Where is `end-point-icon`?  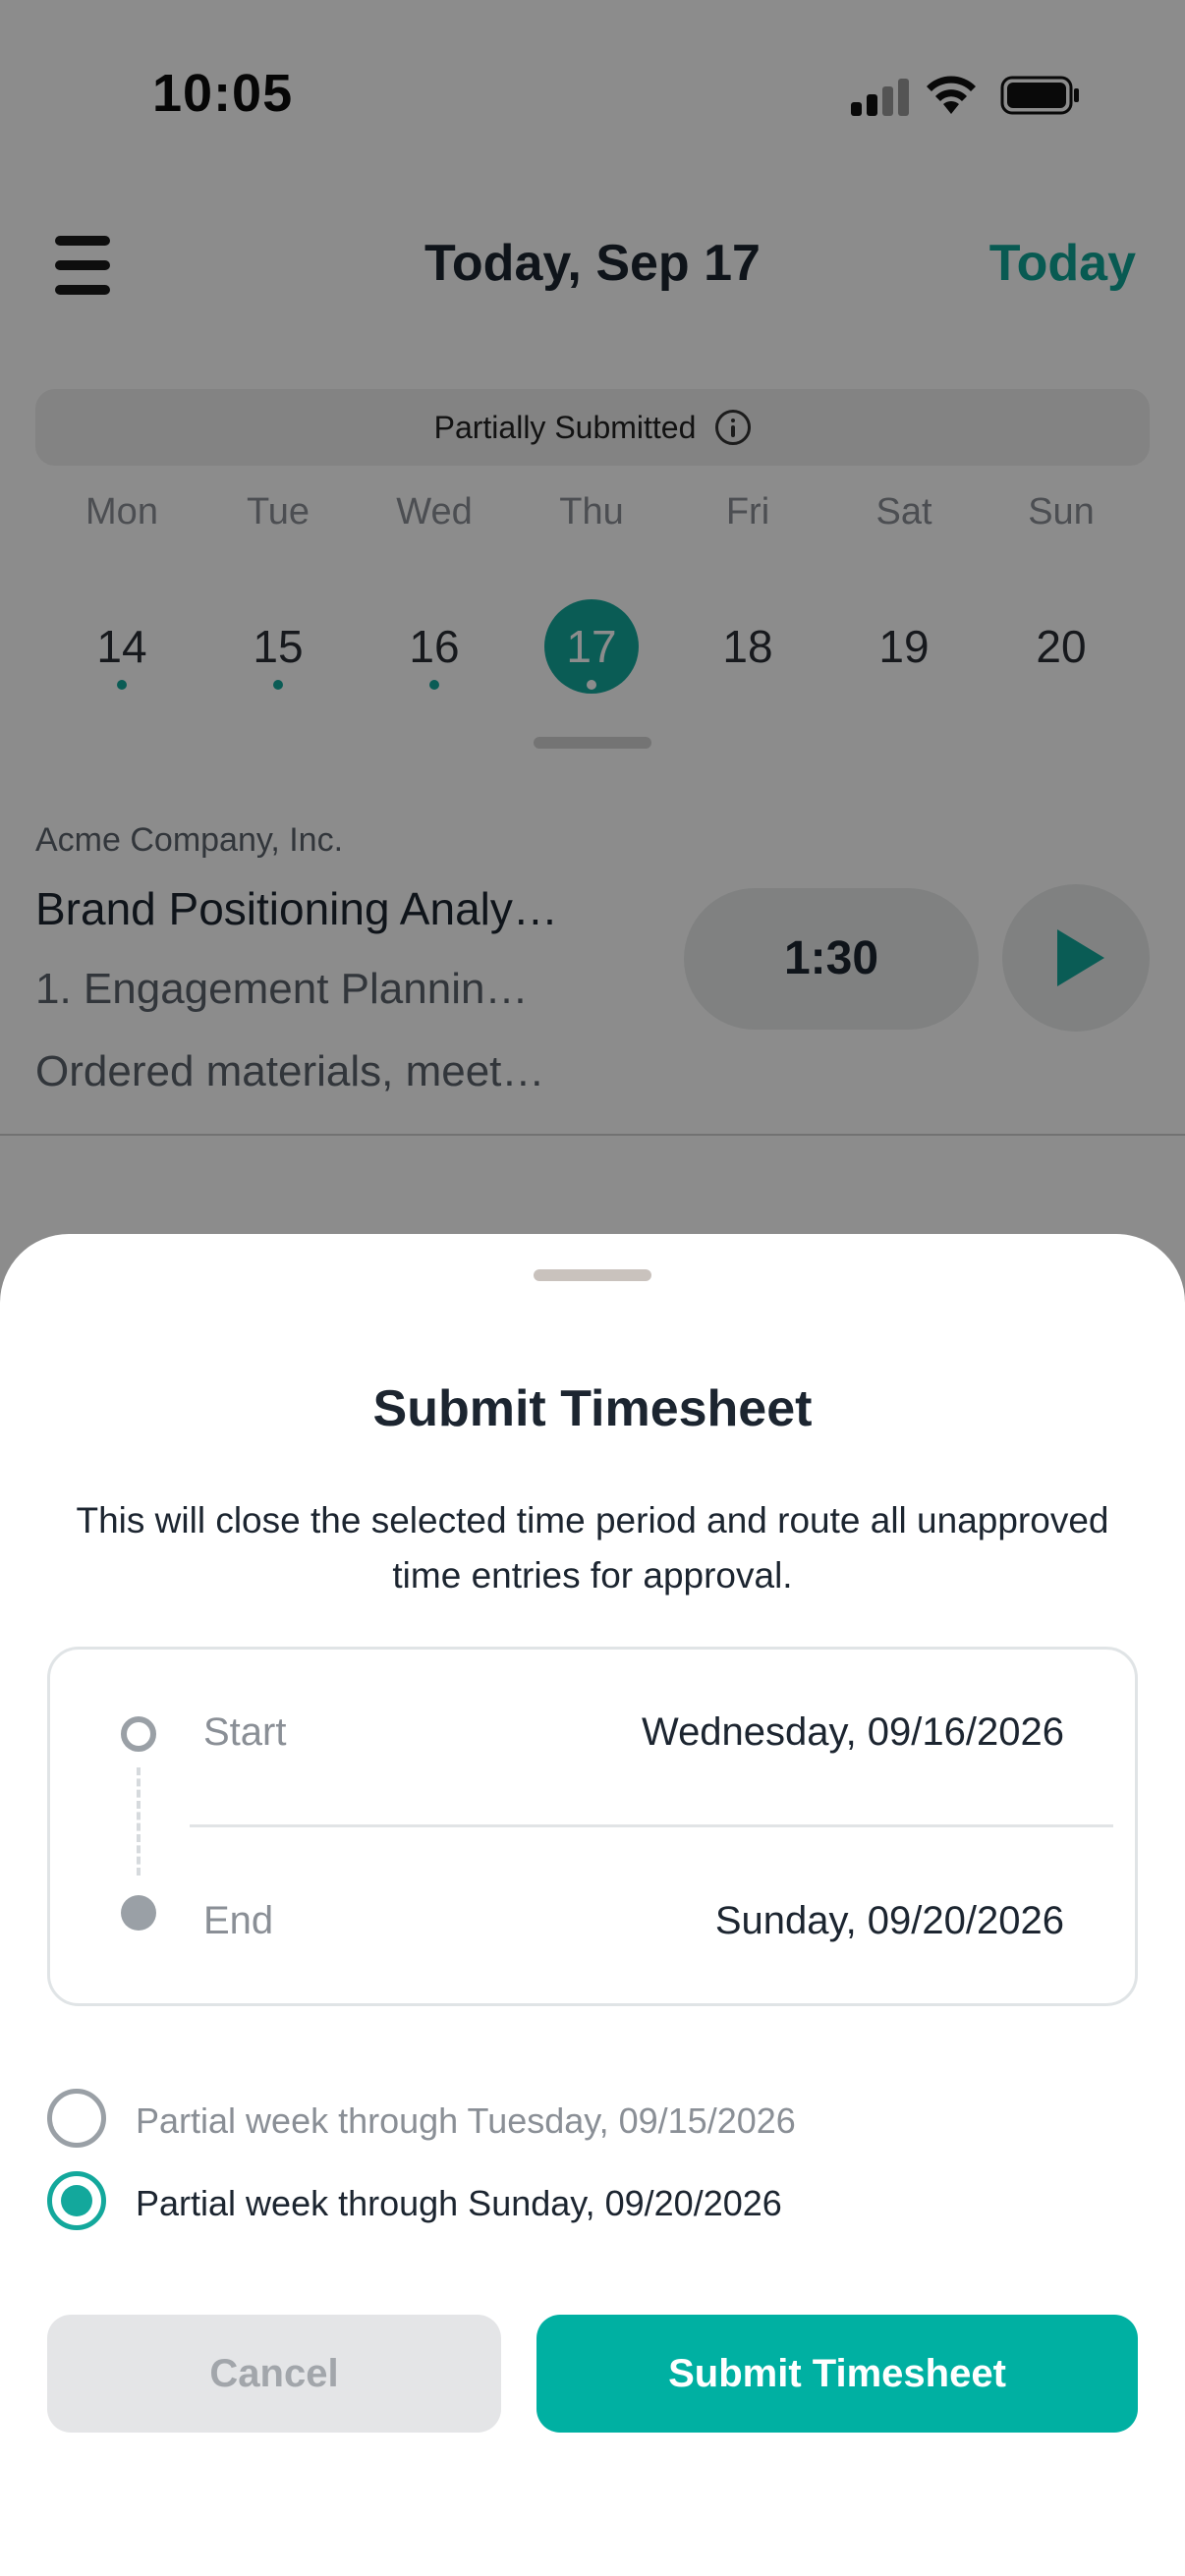 end-point-icon is located at coordinates (138, 1913).